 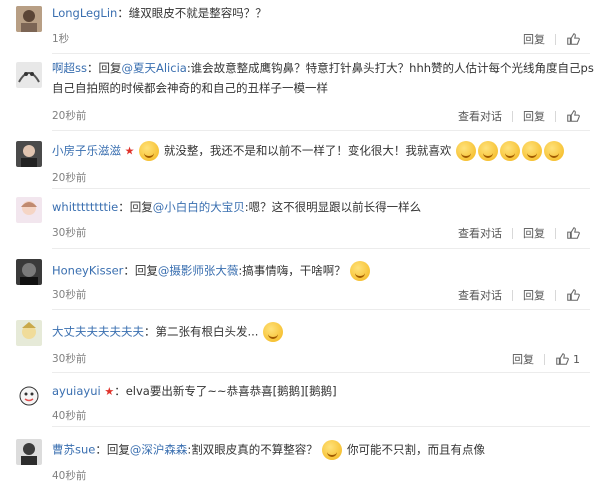 I want to click on mention-link: @摄影师张大薇, so click(x=198, y=271).